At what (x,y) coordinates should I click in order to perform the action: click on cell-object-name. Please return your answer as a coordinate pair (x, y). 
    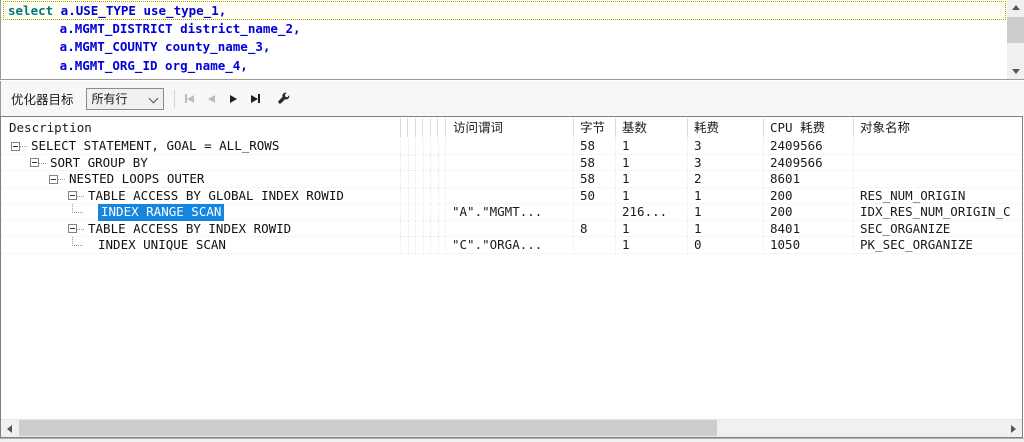
    Looking at the image, I should click on (937, 179).